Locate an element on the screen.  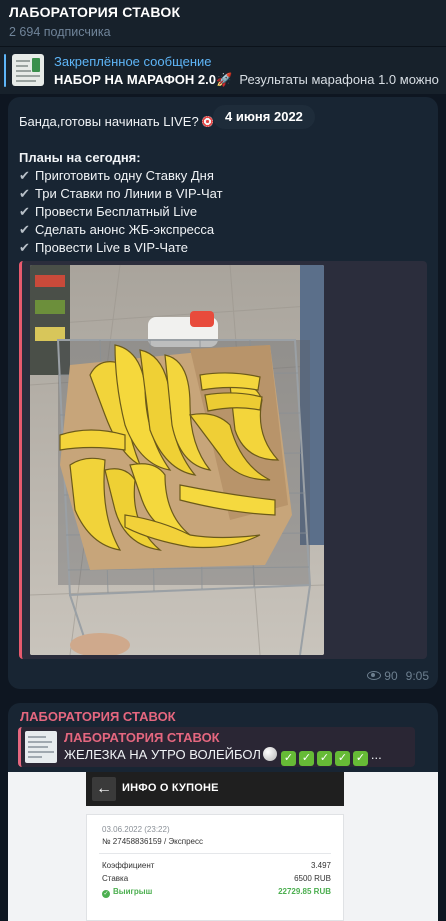
win-label-text: Выигрыш is located at coordinates (133, 891).